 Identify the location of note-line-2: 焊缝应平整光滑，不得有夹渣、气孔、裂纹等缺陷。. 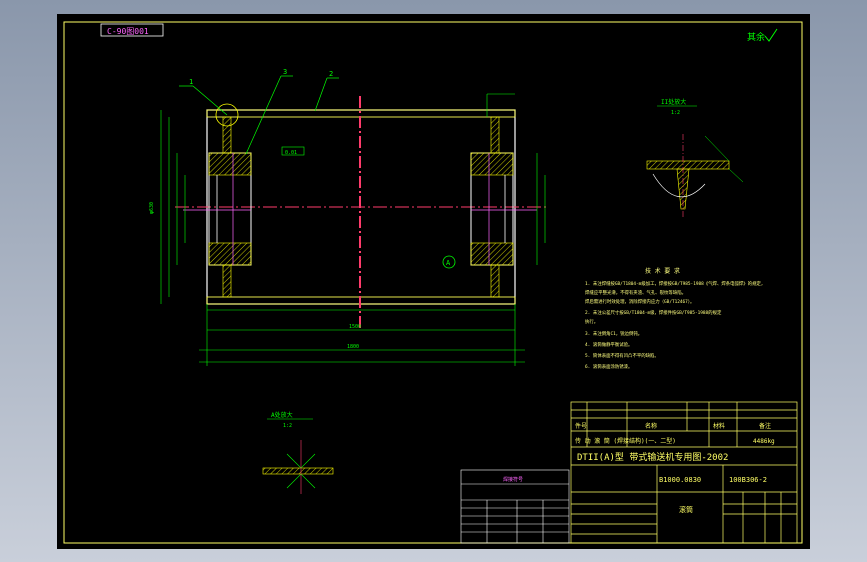
(635, 292).